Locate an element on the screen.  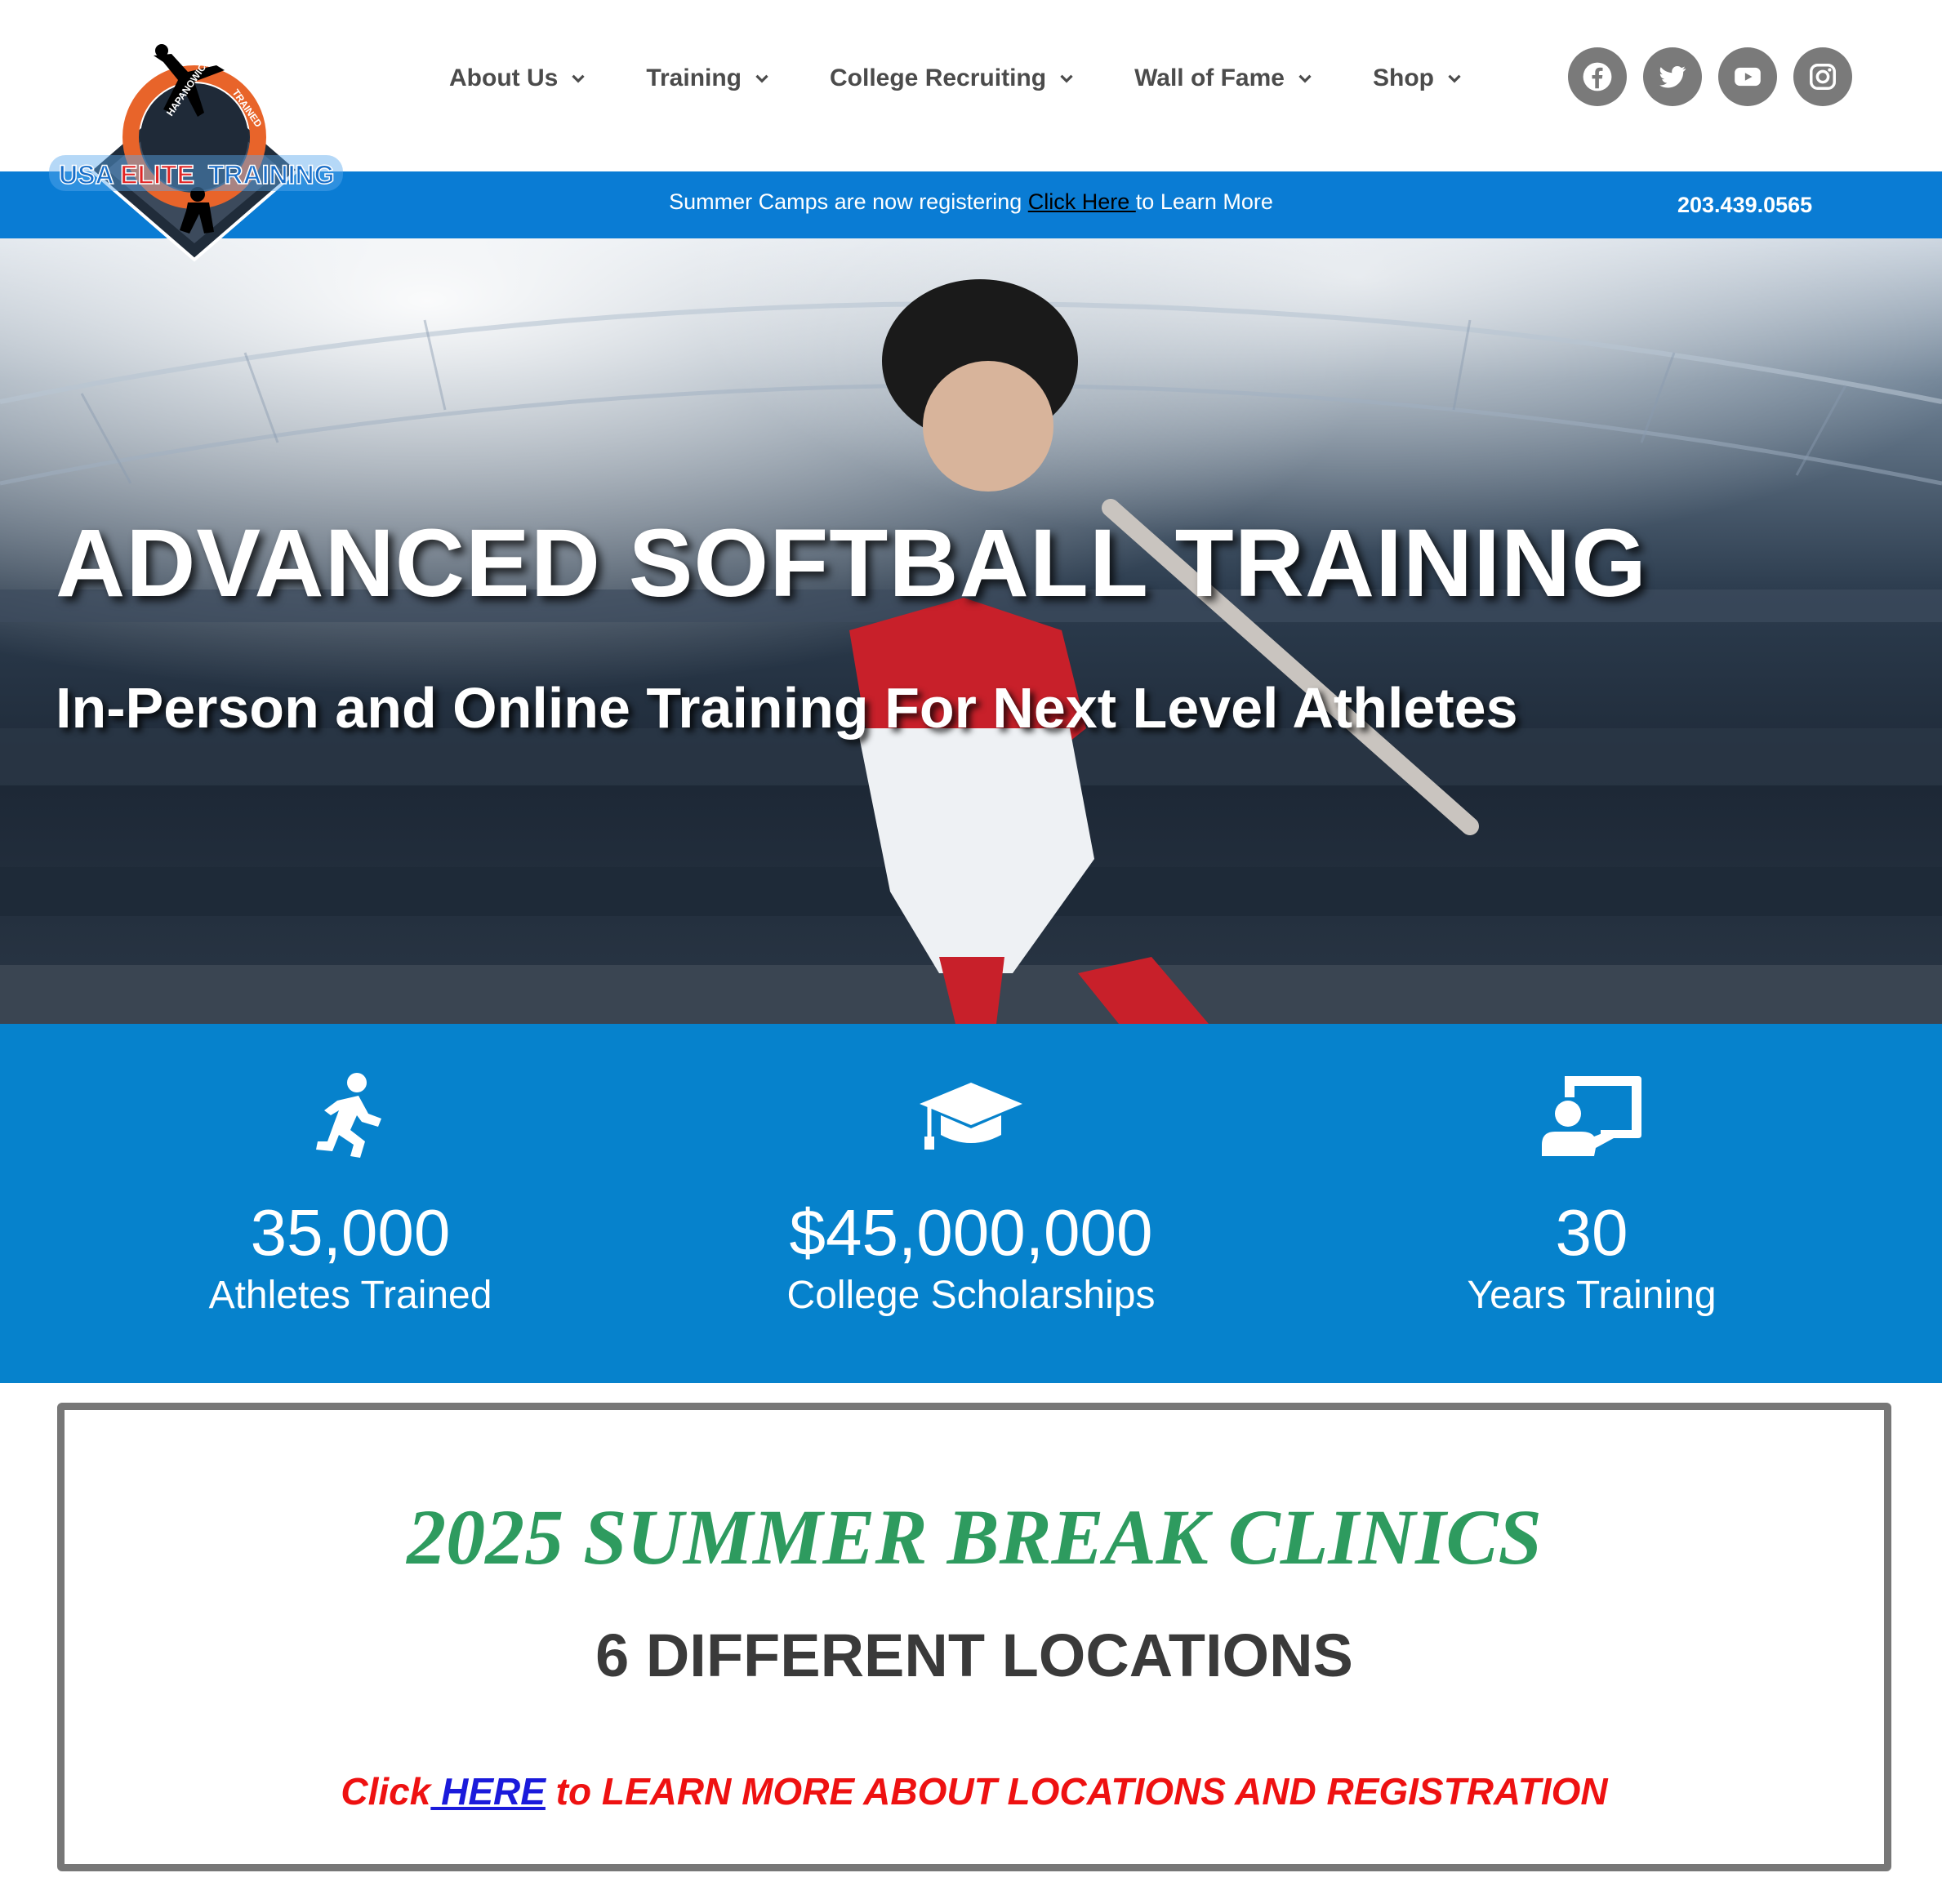
logo-word-usa: USA is located at coordinates (86, 175).